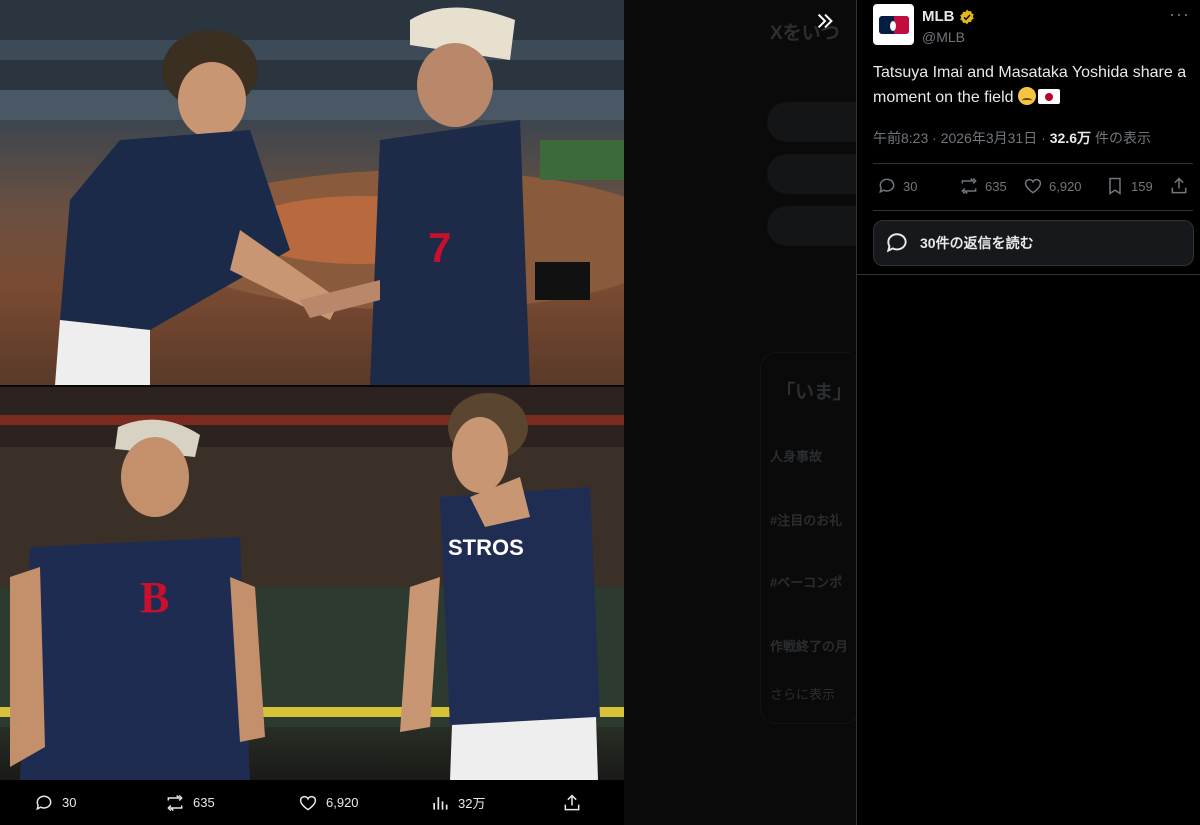  I want to click on tweet-view-count: 32.6万, so click(1070, 138).